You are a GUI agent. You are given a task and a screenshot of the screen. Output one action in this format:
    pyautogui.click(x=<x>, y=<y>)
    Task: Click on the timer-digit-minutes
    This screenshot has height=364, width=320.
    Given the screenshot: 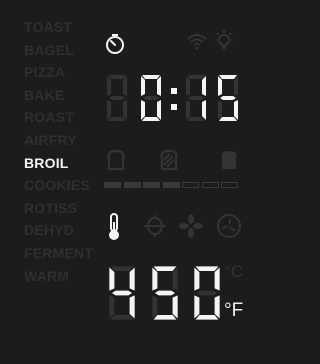 What is the action you would take?
    pyautogui.click(x=151, y=98)
    